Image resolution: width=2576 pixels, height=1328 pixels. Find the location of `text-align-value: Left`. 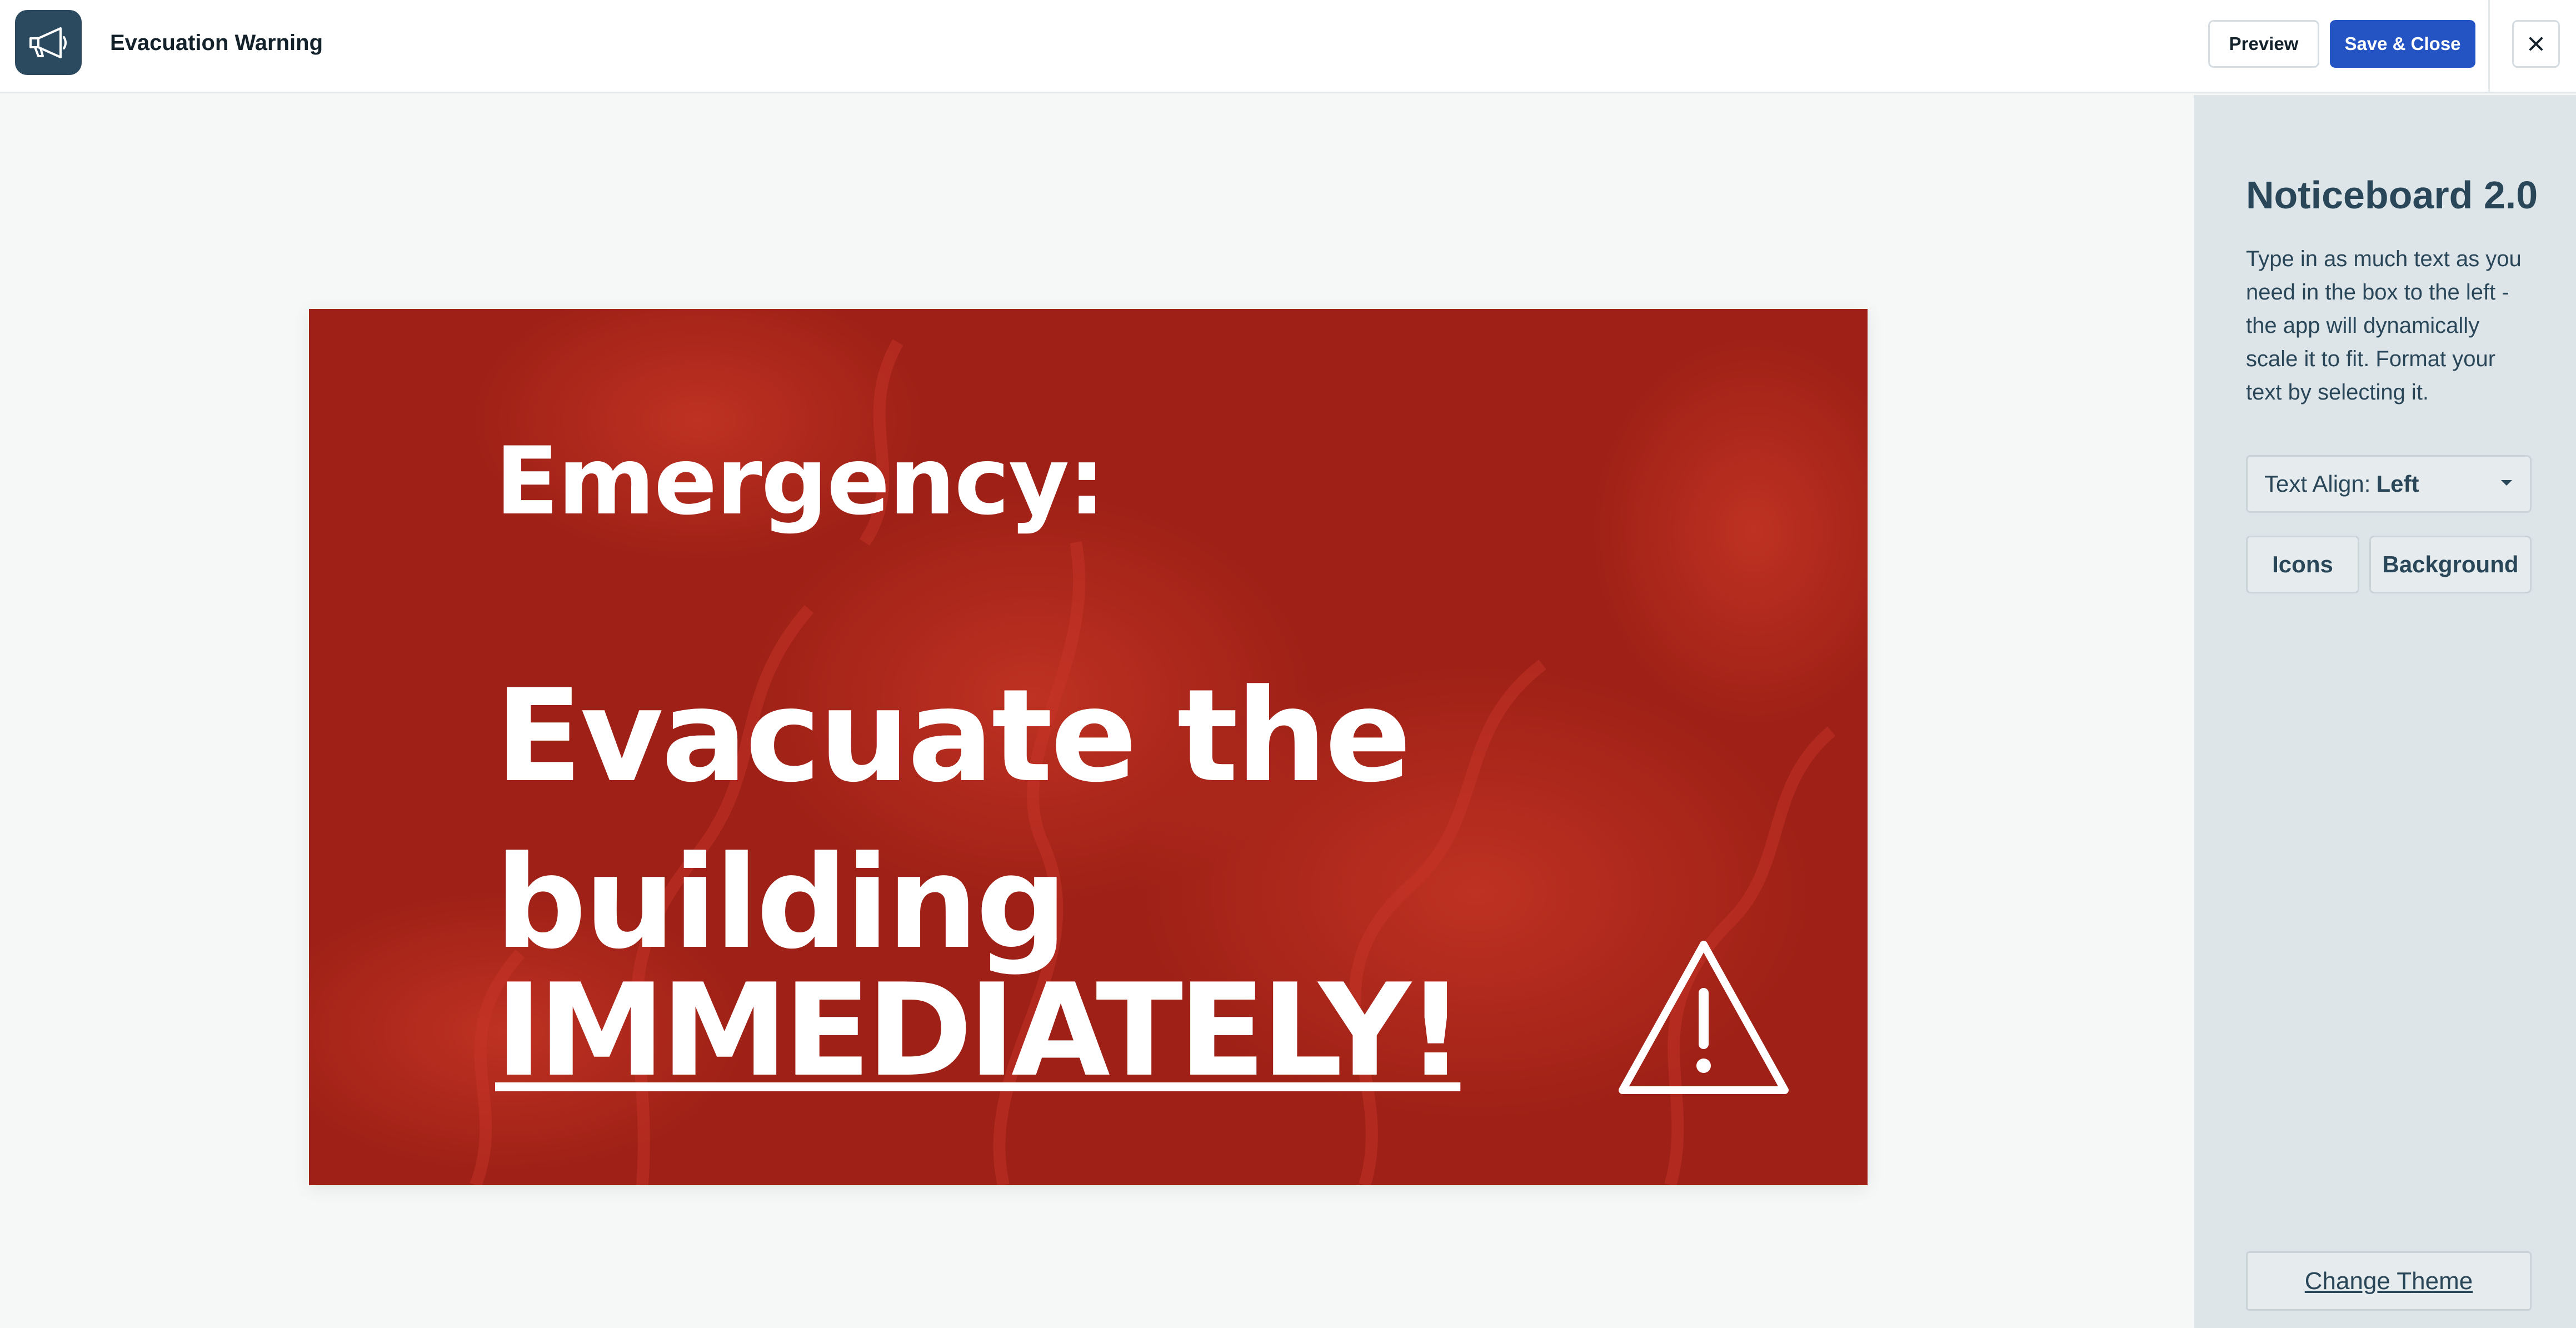

text-align-value: Left is located at coordinates (2397, 484).